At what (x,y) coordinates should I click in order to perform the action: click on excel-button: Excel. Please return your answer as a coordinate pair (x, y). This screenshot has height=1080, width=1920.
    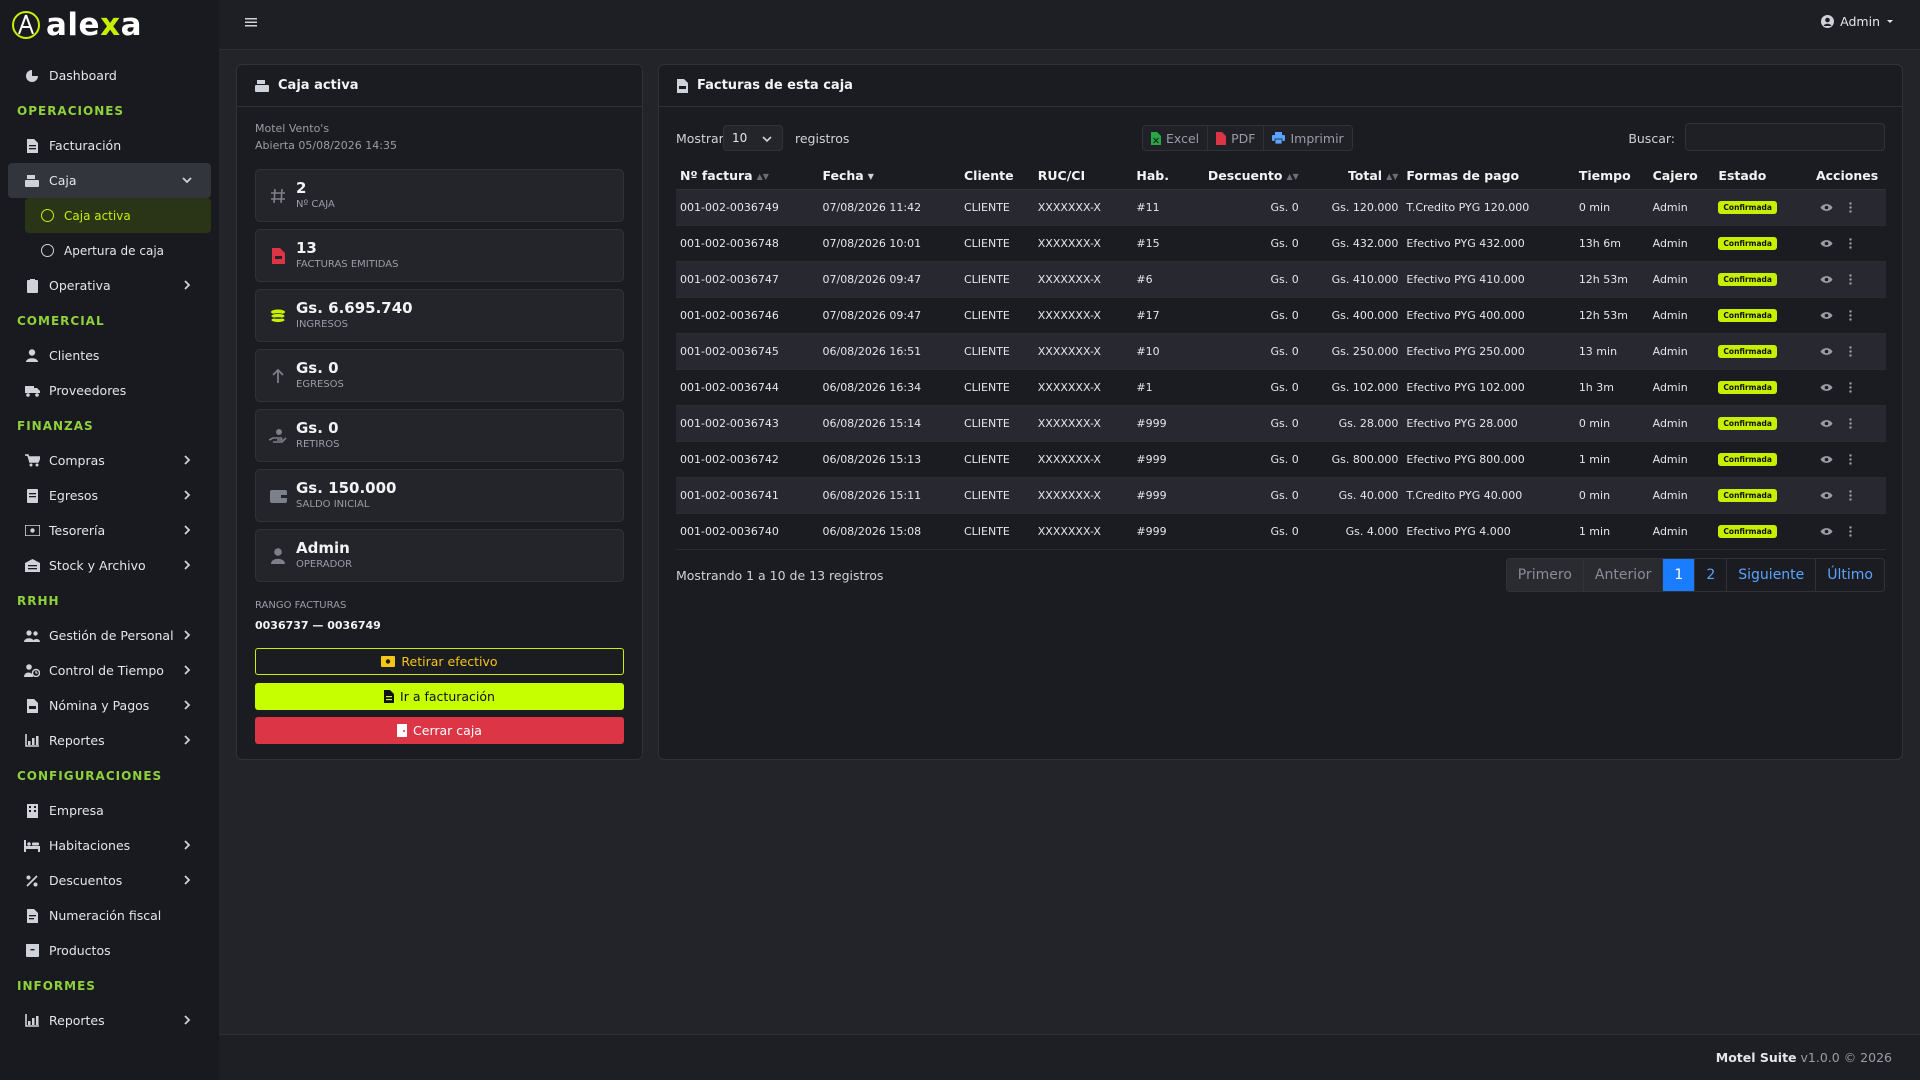
    Looking at the image, I should click on (1176, 138).